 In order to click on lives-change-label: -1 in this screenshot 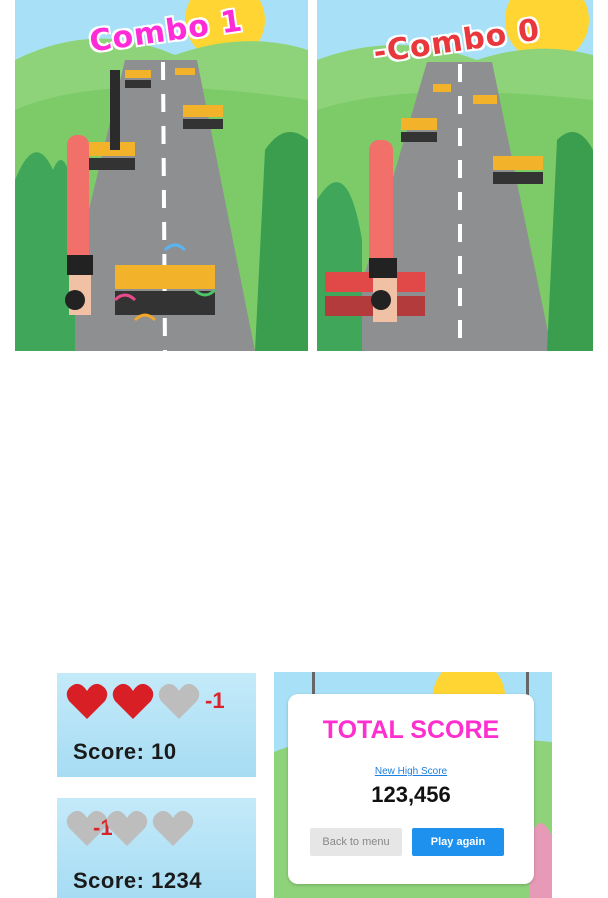, I will do `click(215, 700)`.